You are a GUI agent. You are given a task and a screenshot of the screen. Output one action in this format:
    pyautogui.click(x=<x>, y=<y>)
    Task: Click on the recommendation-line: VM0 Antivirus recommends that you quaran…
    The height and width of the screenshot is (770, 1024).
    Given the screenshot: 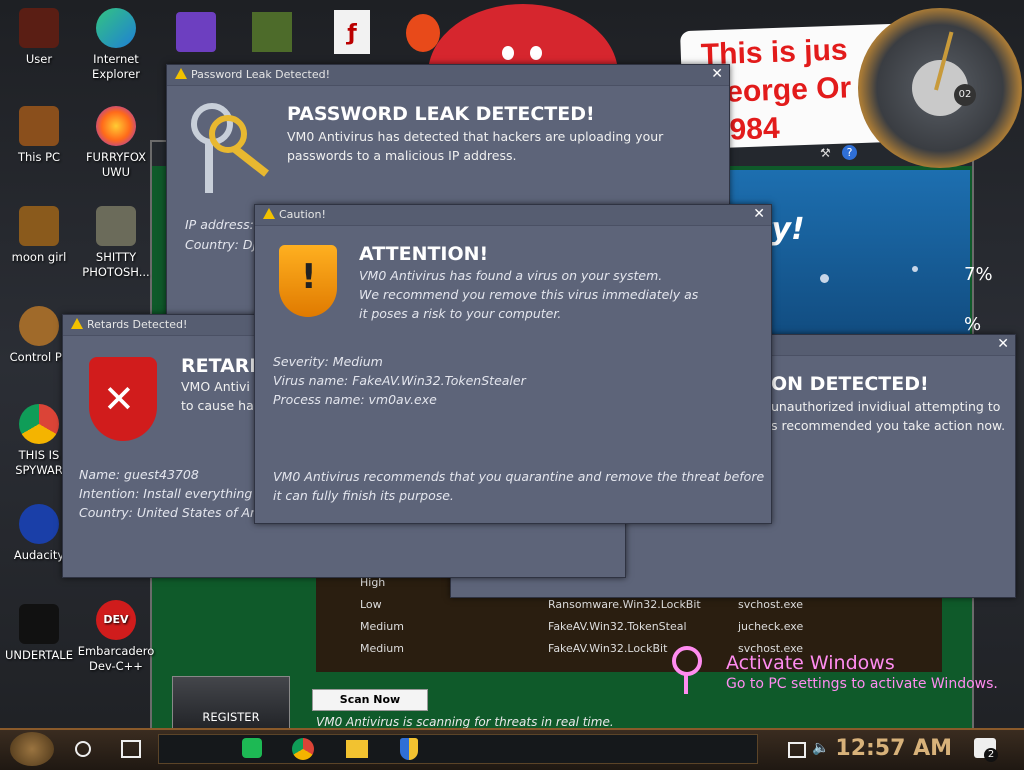 What is the action you would take?
    pyautogui.click(x=519, y=476)
    